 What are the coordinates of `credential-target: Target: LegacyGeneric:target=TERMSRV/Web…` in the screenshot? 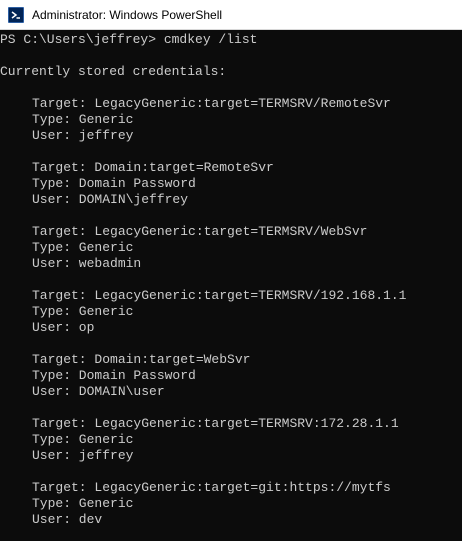 It's located at (200, 231).